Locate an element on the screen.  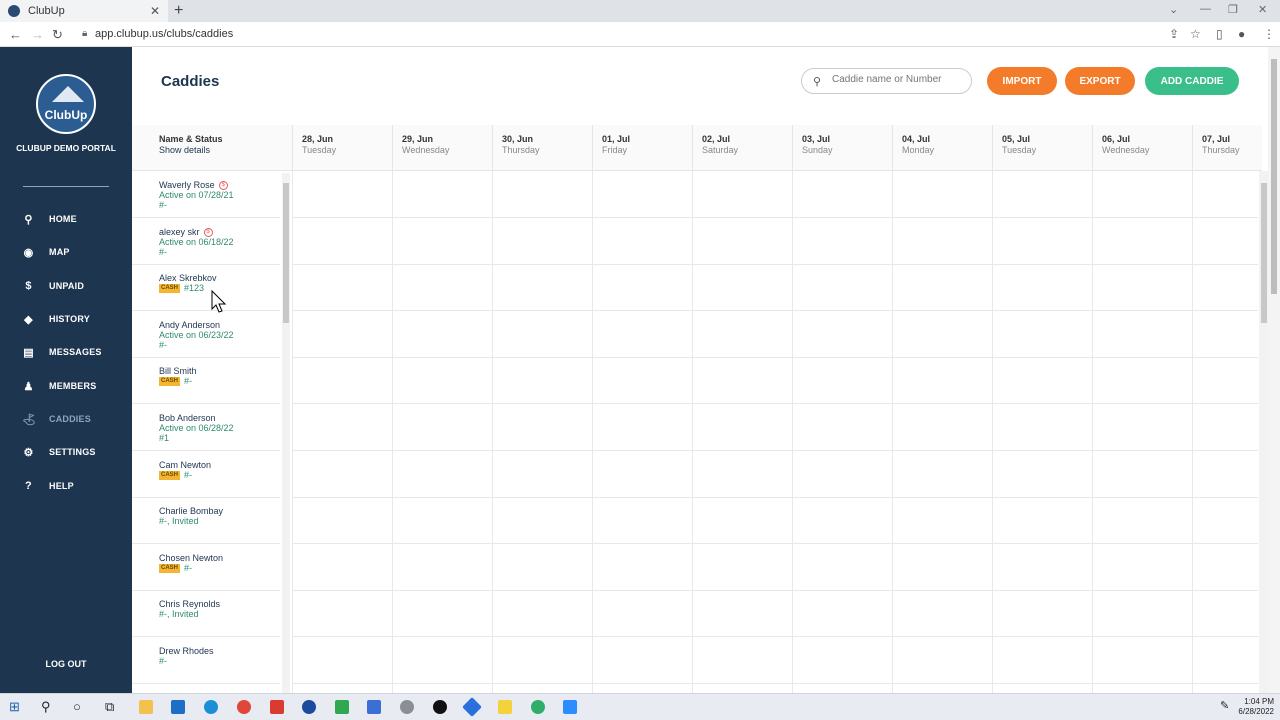
restore-icon: ❐ is located at coordinates (1233, 9).